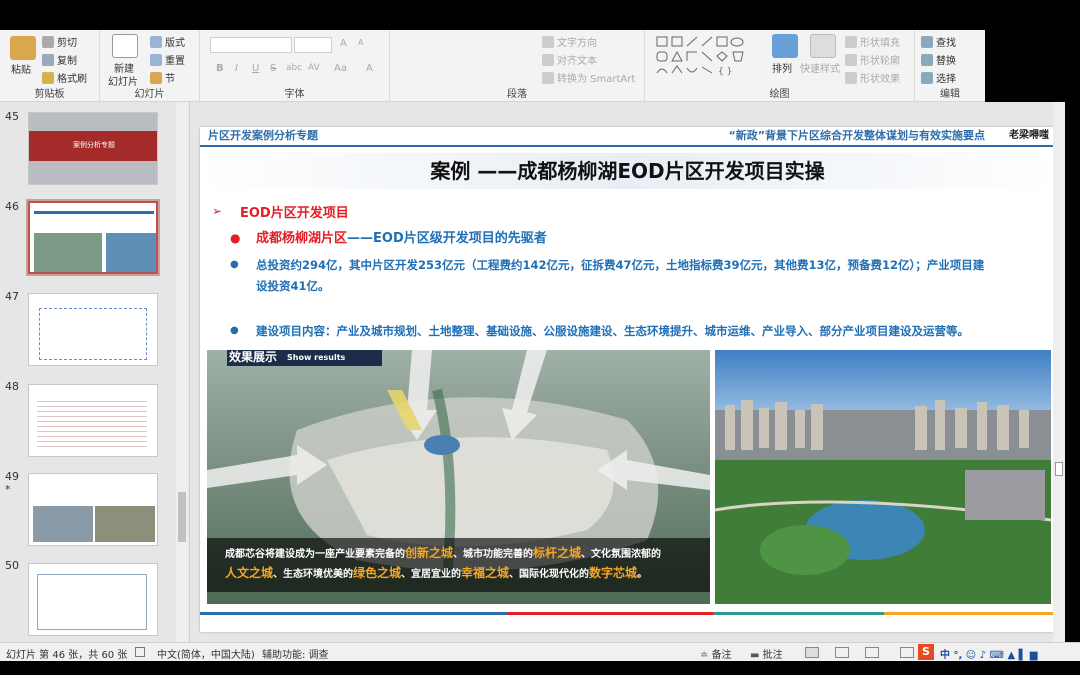 The width and height of the screenshot is (1080, 675). What do you see at coordinates (627, 613) in the screenshot?
I see `footer-stripe` at bounding box center [627, 613].